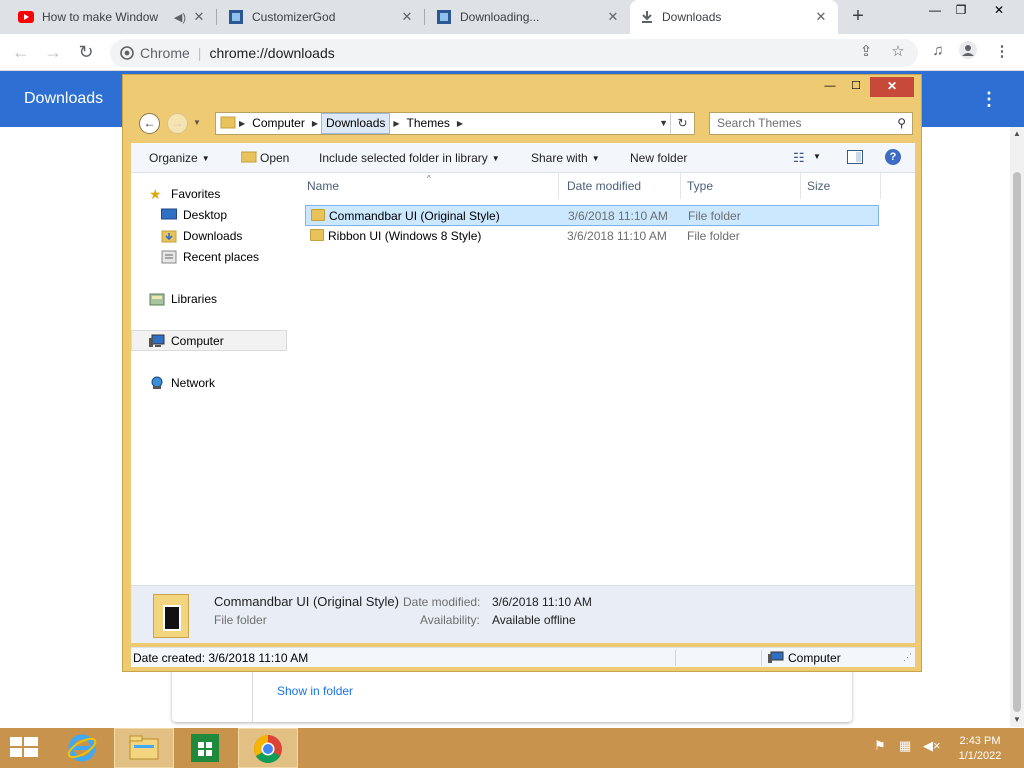 This screenshot has width=1024, height=768. What do you see at coordinates (734, 17) in the screenshot?
I see `tab-downloads: Downloads ✕` at bounding box center [734, 17].